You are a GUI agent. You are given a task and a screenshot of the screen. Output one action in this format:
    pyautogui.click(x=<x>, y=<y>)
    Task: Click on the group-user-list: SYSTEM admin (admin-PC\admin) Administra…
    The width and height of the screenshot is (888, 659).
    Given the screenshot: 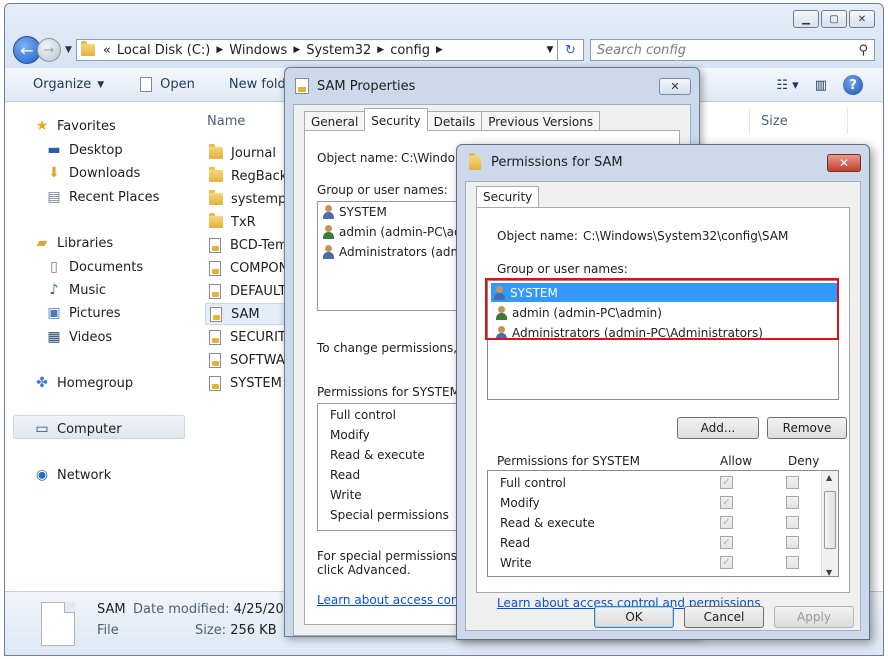 What is the action you would take?
    pyautogui.click(x=663, y=340)
    